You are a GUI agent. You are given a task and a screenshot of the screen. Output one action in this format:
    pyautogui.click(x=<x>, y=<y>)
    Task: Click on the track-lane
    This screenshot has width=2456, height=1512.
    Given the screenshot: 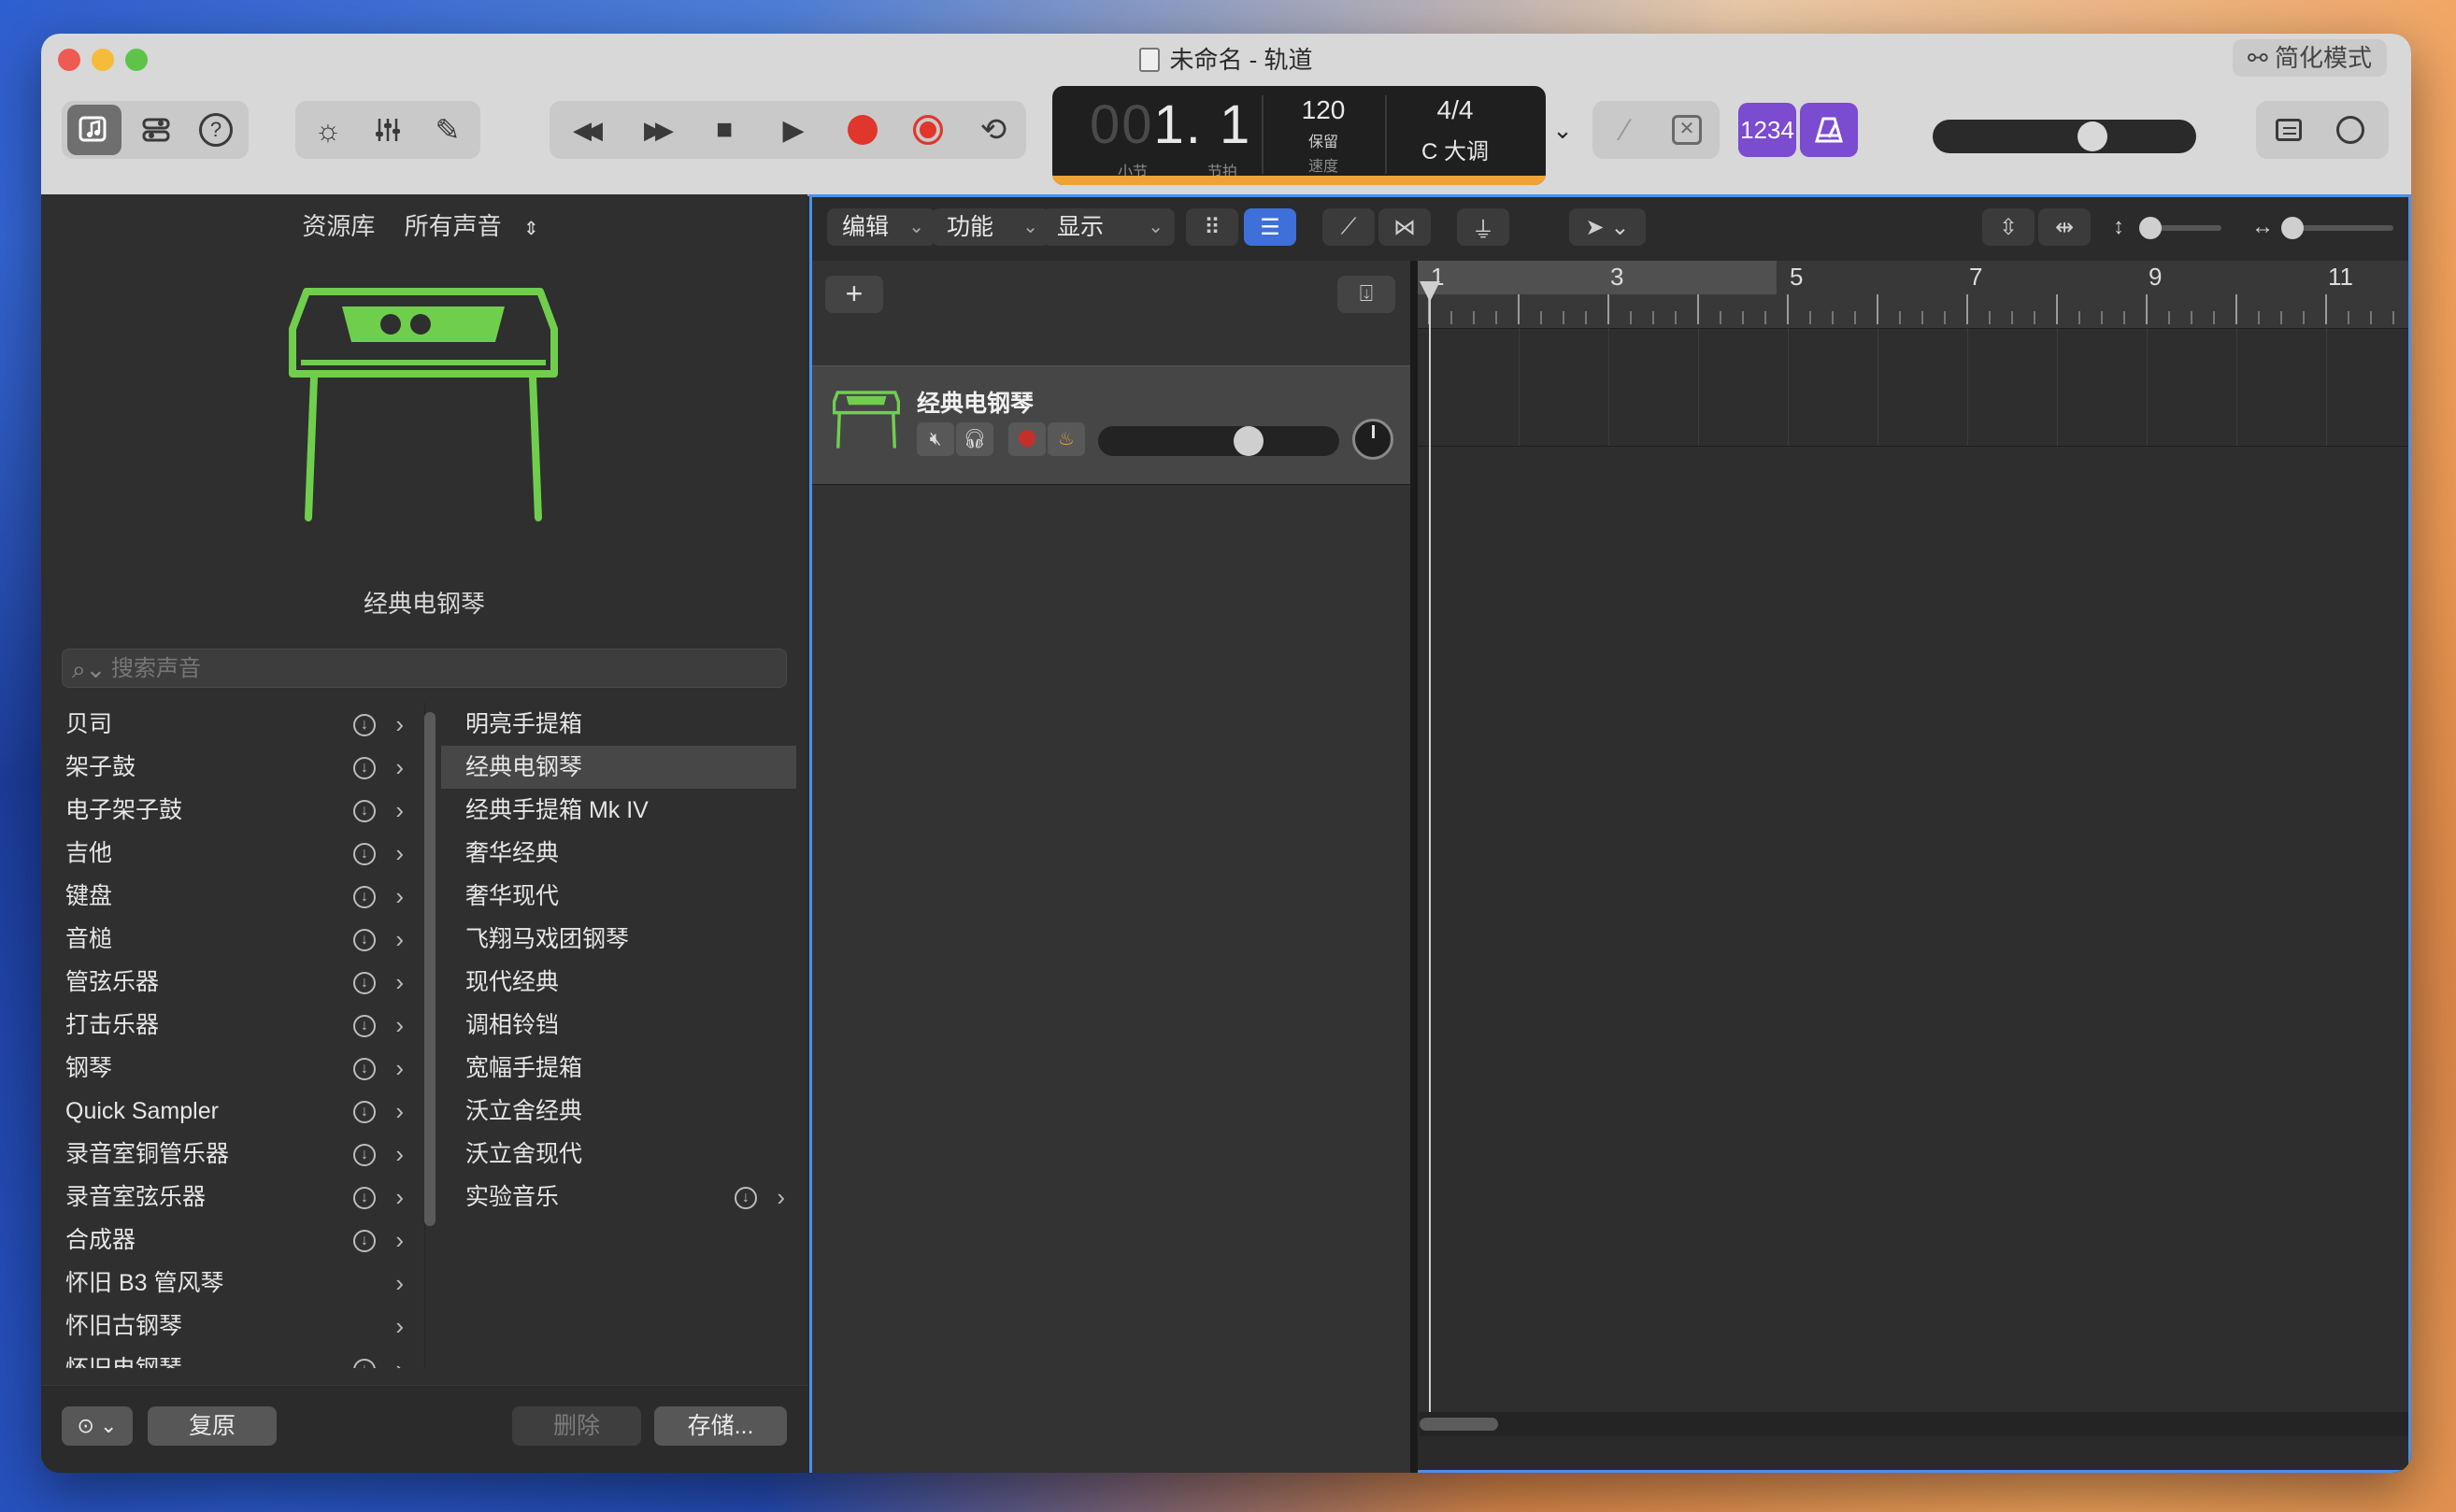 What is the action you would take?
    pyautogui.click(x=1913, y=387)
    